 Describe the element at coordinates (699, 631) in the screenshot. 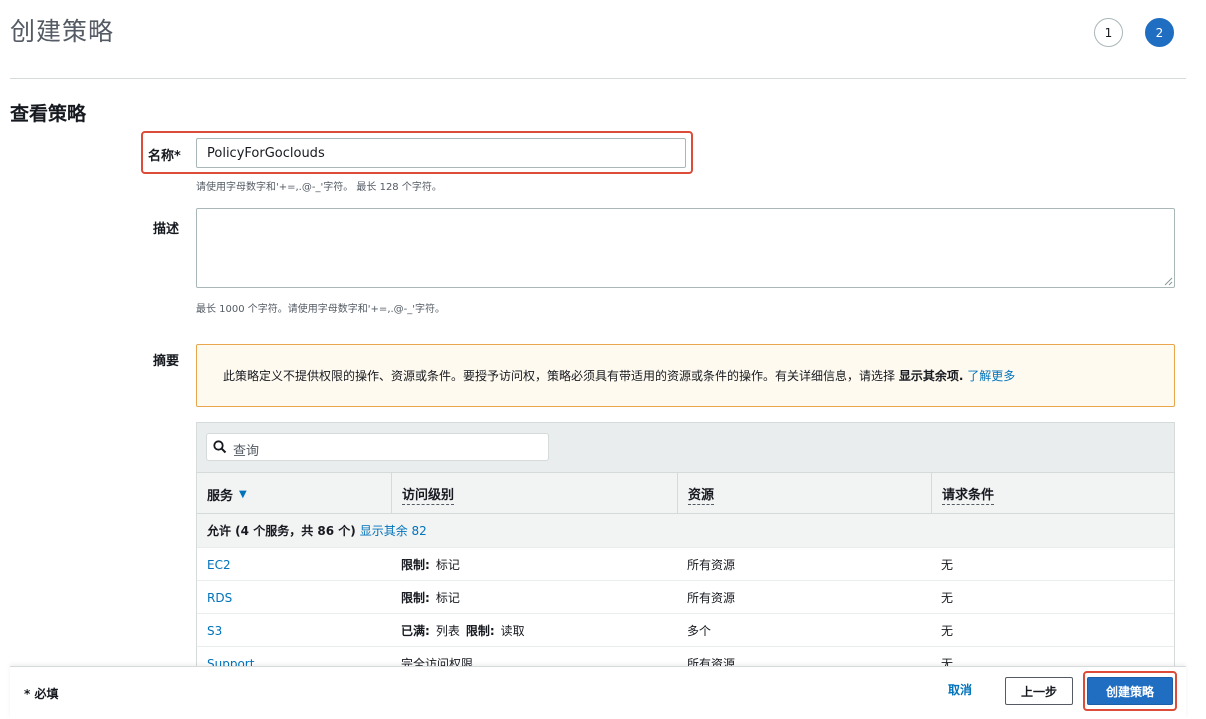

I see `resource-cell: 多个` at that location.